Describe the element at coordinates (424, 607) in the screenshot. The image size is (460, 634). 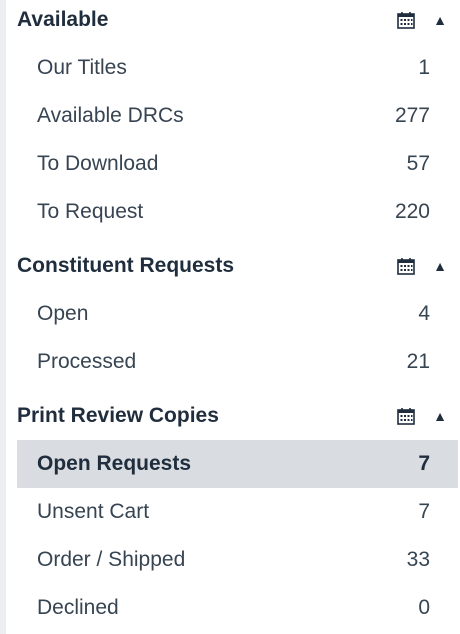
I see `item-count: 0` at that location.